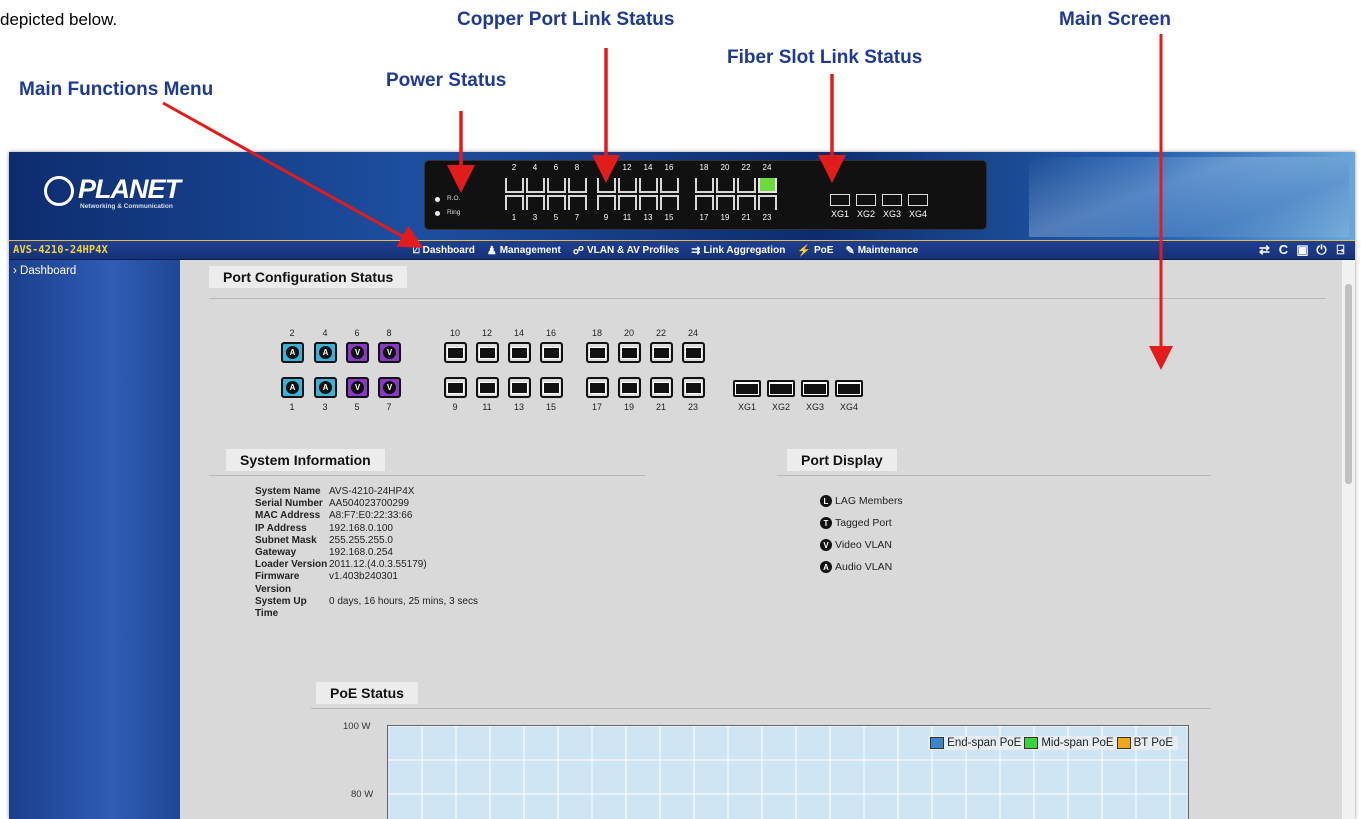  I want to click on menu-item-label: Maintenance, so click(888, 250).